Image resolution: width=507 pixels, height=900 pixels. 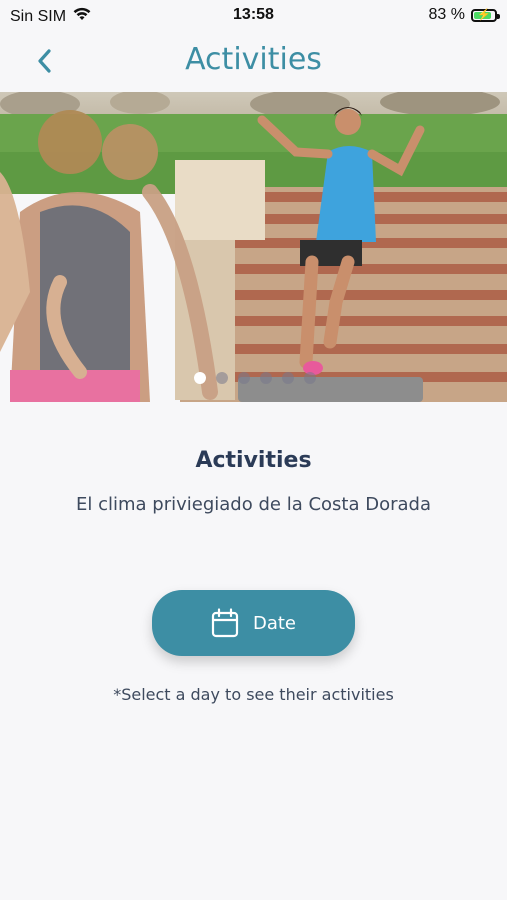 I want to click on charging-bolt-icon: ⚡, so click(x=484, y=14).